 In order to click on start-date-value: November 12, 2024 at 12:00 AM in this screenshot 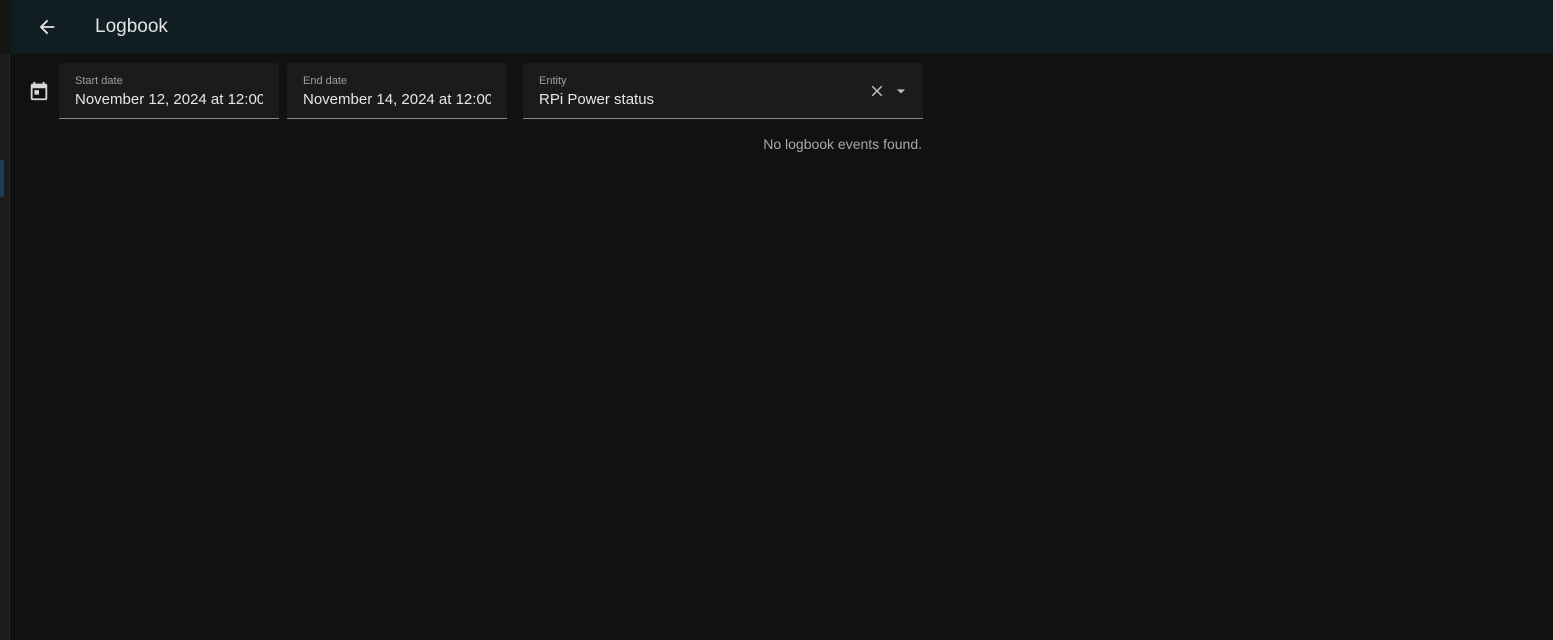, I will do `click(169, 99)`.